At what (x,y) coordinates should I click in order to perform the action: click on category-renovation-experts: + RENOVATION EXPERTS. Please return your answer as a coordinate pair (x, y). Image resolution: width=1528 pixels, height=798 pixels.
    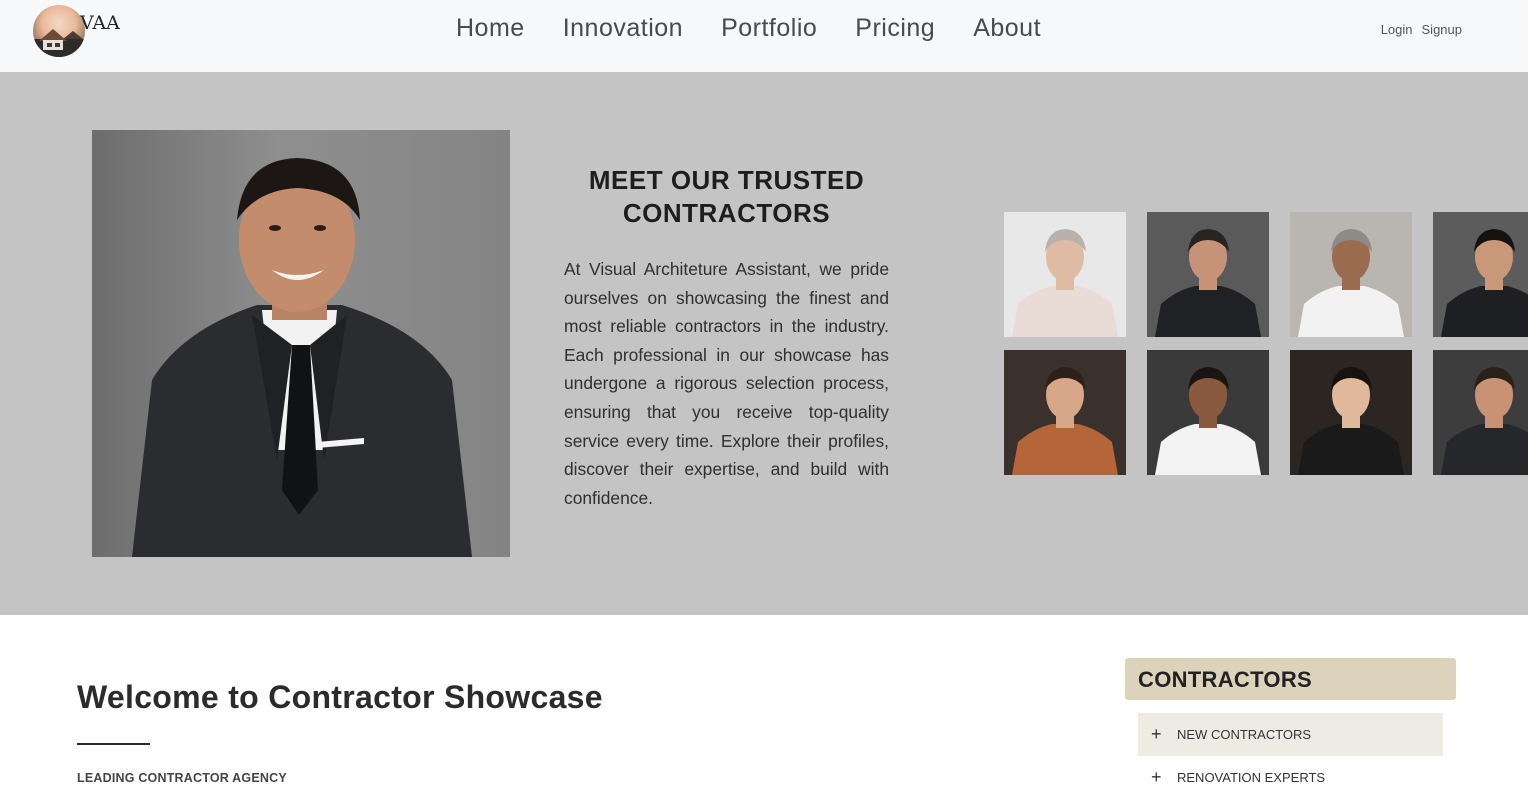
    Looking at the image, I should click on (1290, 777).